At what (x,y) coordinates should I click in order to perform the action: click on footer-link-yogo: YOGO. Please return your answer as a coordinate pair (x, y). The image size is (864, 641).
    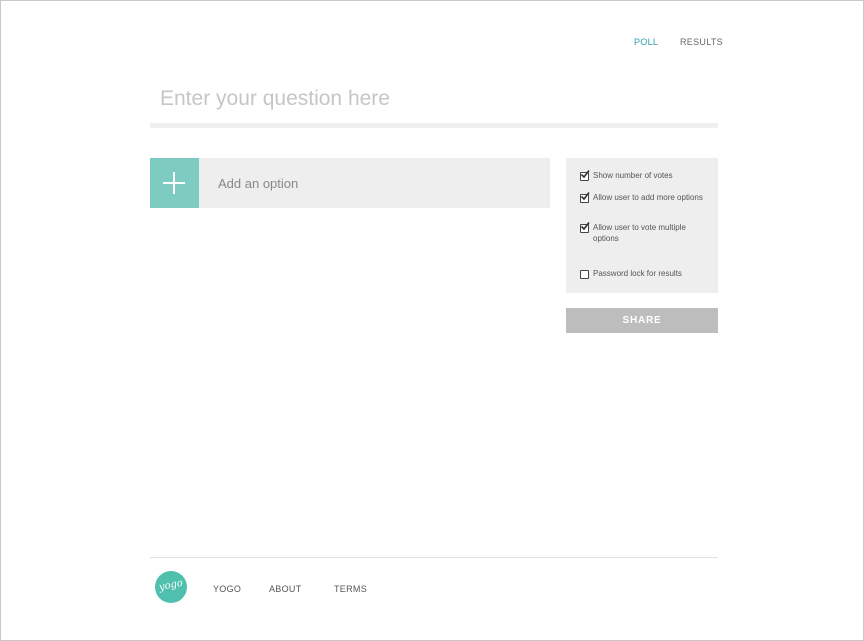
    Looking at the image, I should click on (227, 589).